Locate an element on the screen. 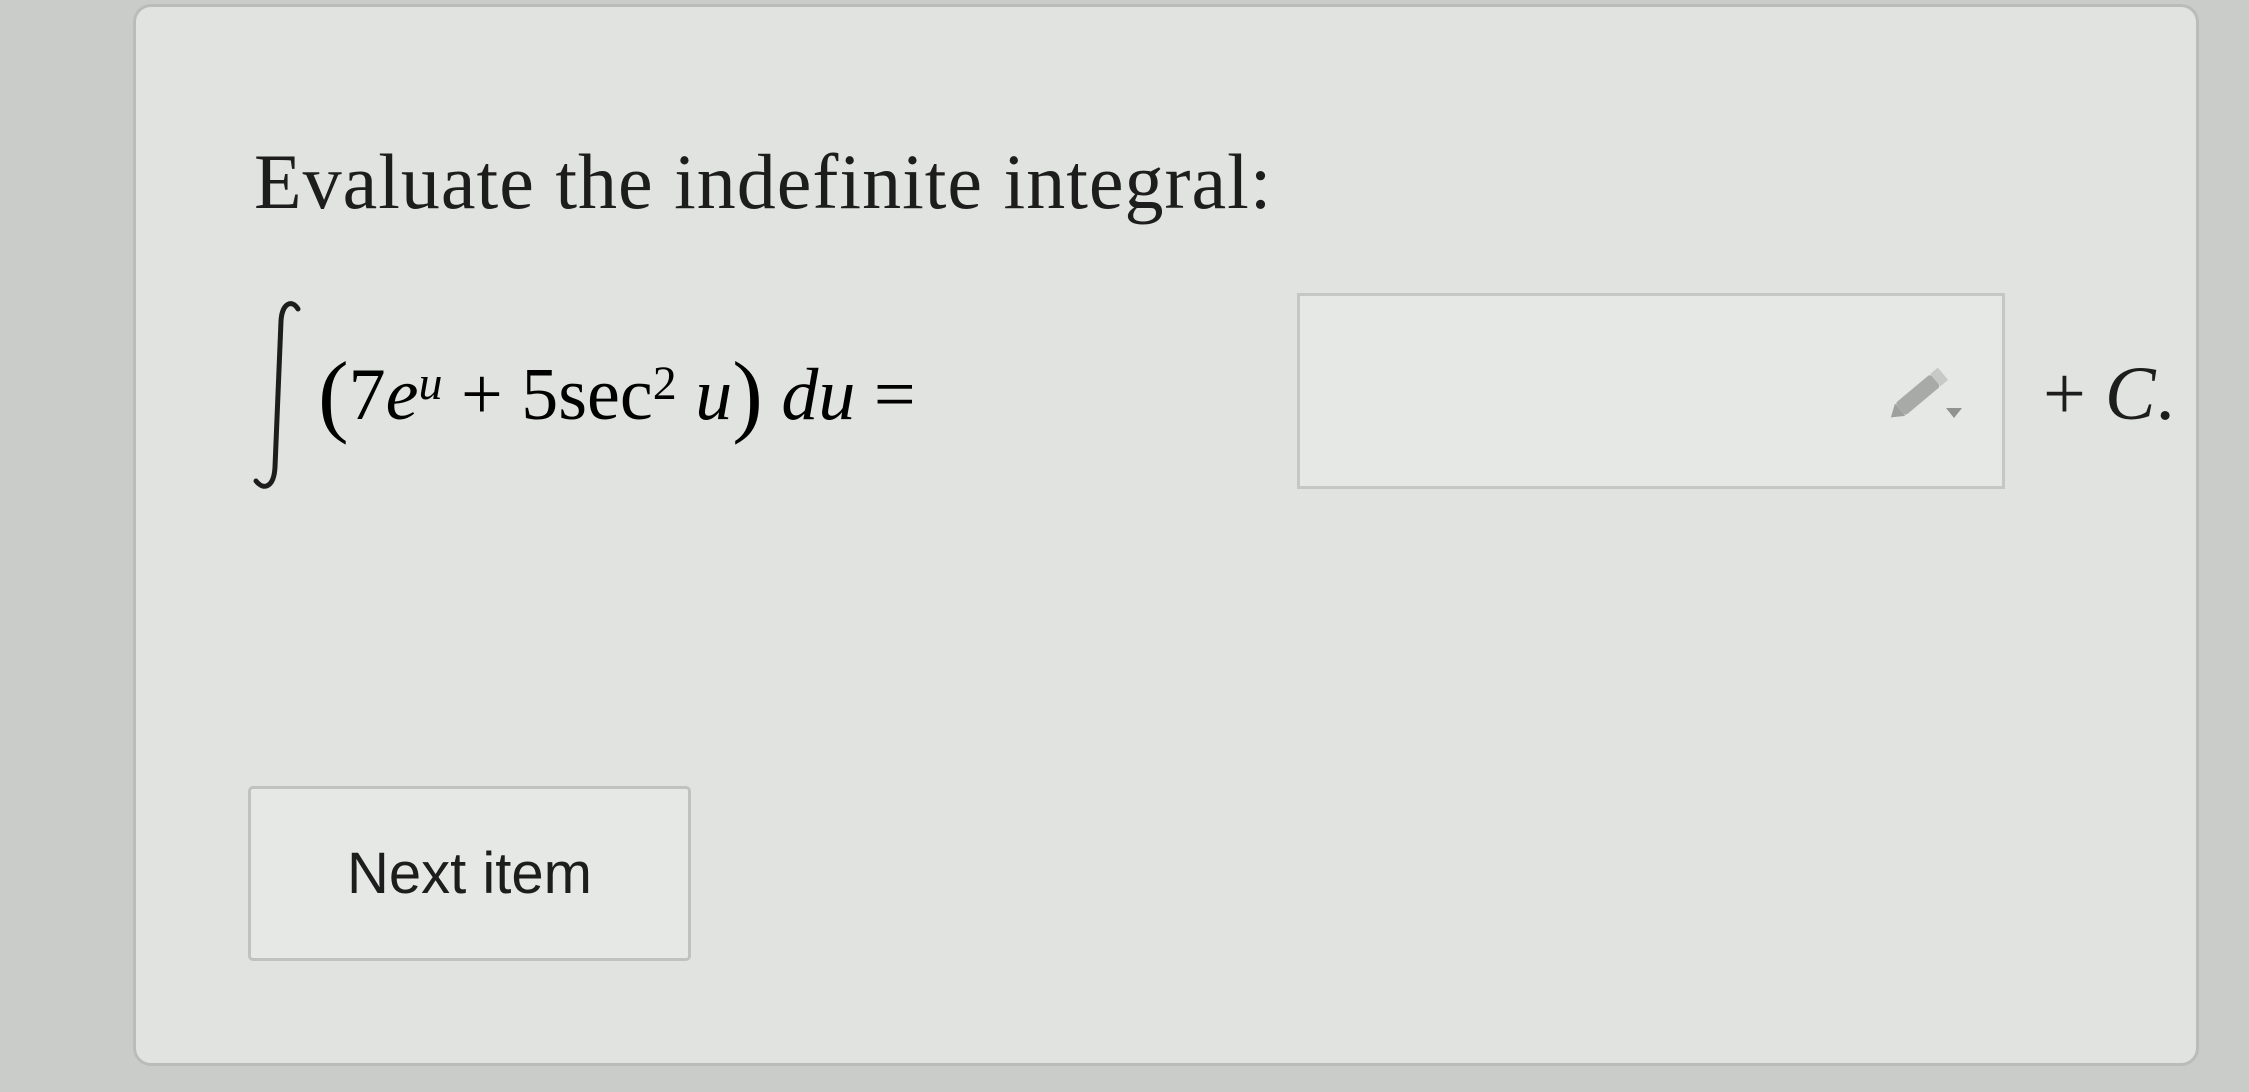 The width and height of the screenshot is (2249, 1092). answer-input is located at coordinates (1592, 392).